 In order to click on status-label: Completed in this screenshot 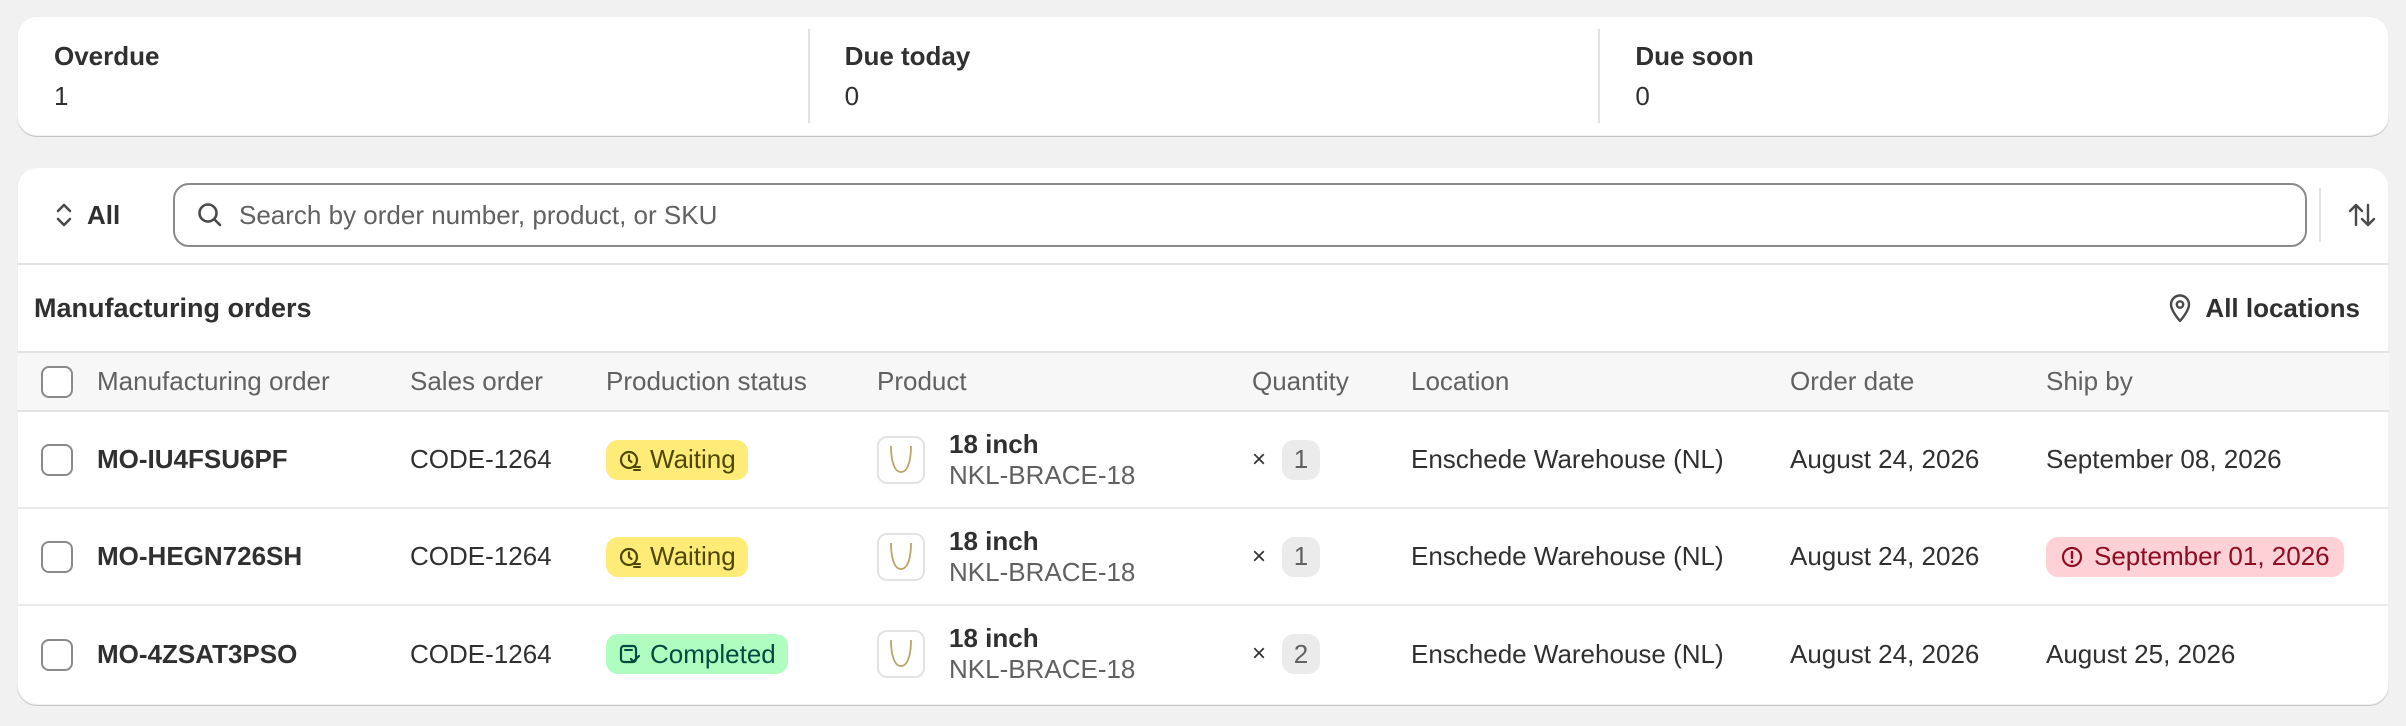, I will do `click(713, 653)`.